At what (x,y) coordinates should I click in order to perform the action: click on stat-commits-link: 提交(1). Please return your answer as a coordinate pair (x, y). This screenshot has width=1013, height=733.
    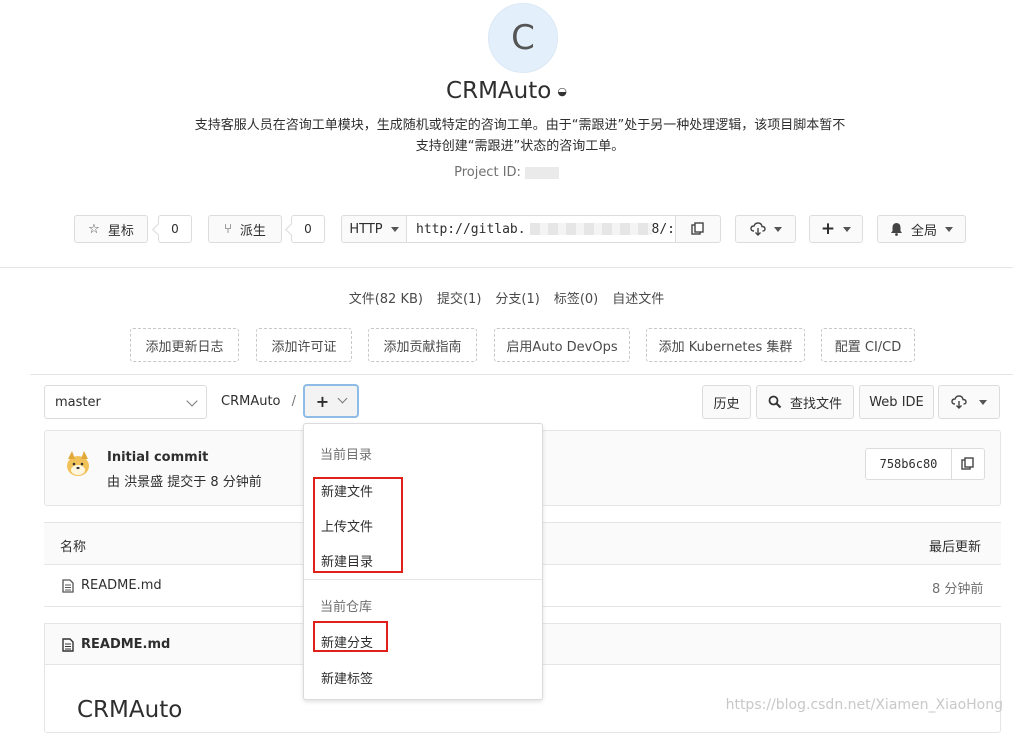
    Looking at the image, I should click on (459, 299).